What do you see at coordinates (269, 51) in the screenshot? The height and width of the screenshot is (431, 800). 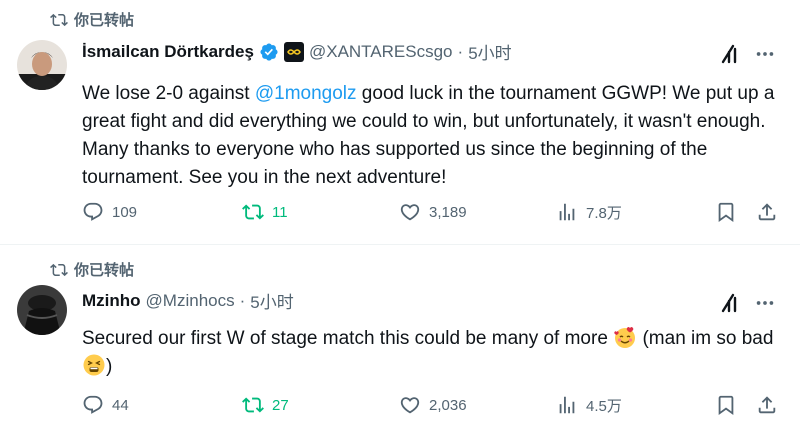 I see `verified-badge-icon` at bounding box center [269, 51].